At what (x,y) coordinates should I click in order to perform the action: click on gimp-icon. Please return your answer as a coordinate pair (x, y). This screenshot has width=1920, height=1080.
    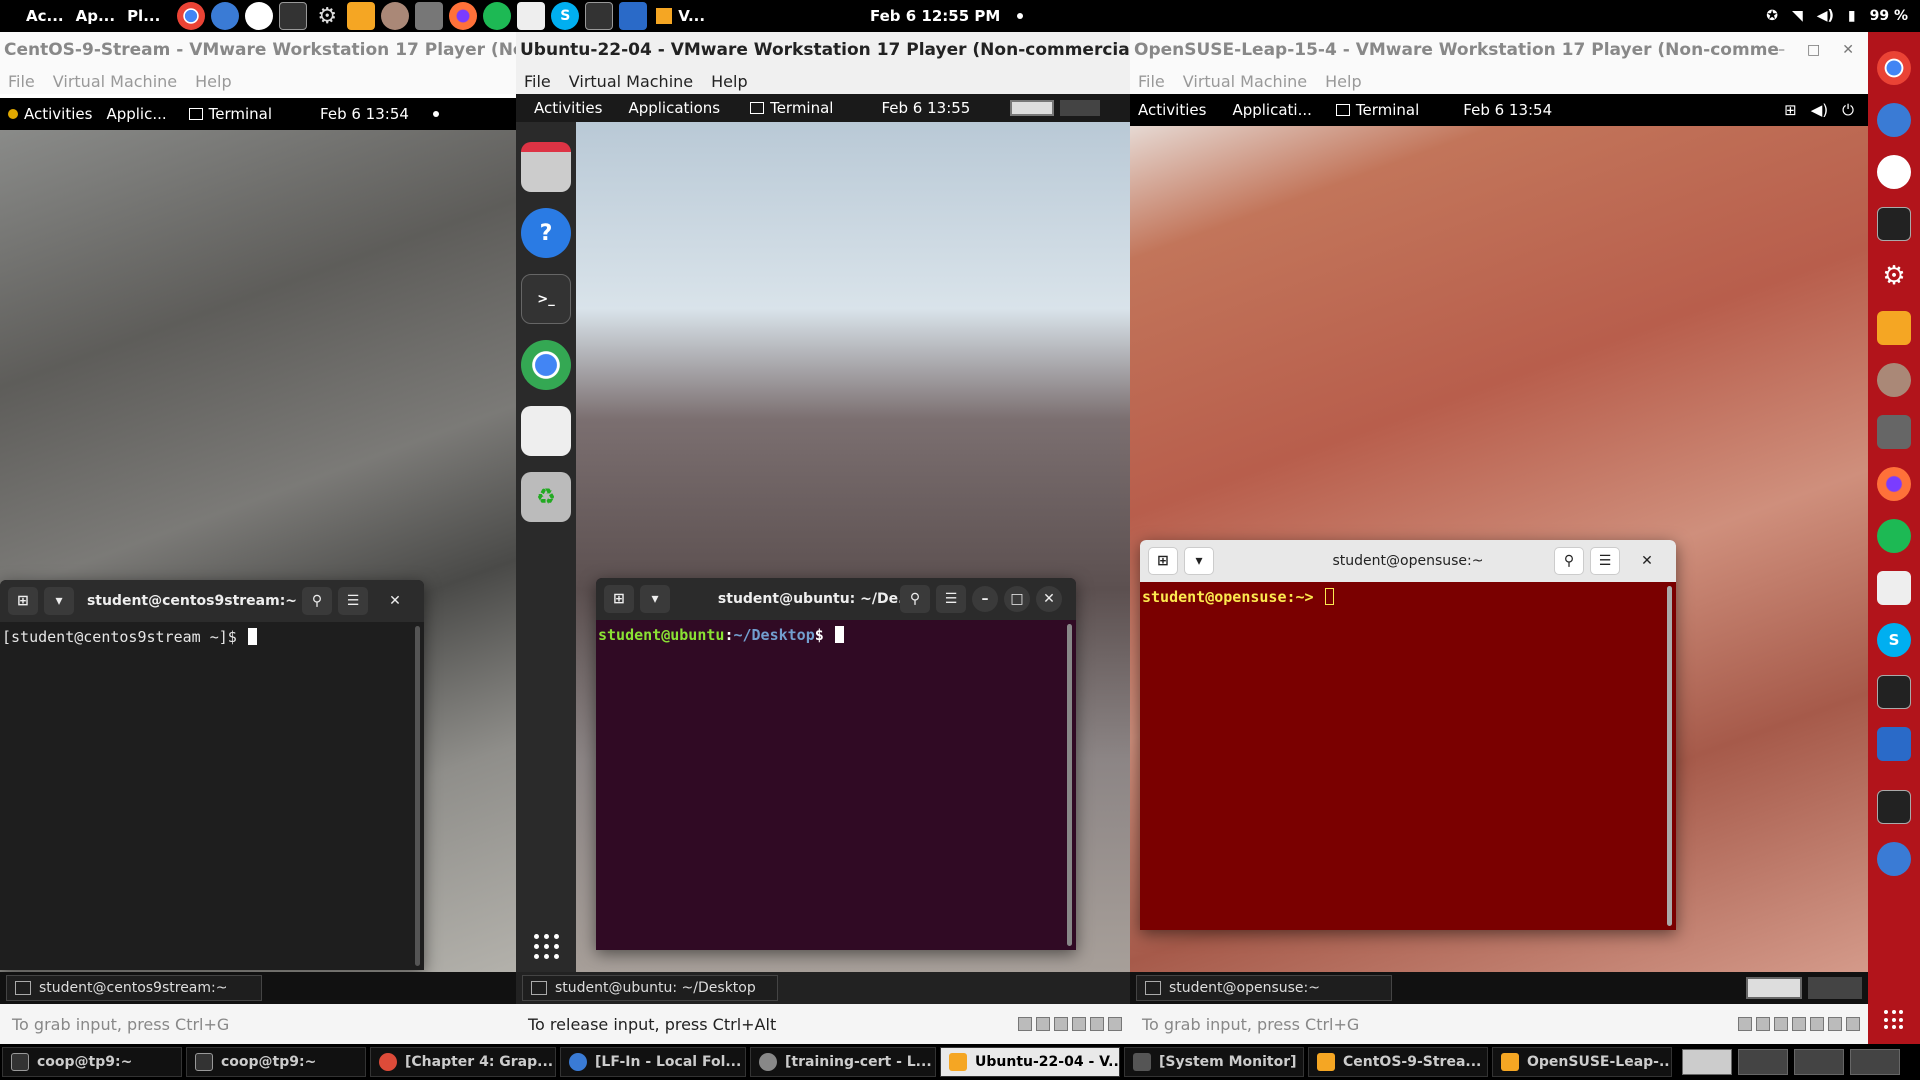
    Looking at the image, I should click on (429, 16).